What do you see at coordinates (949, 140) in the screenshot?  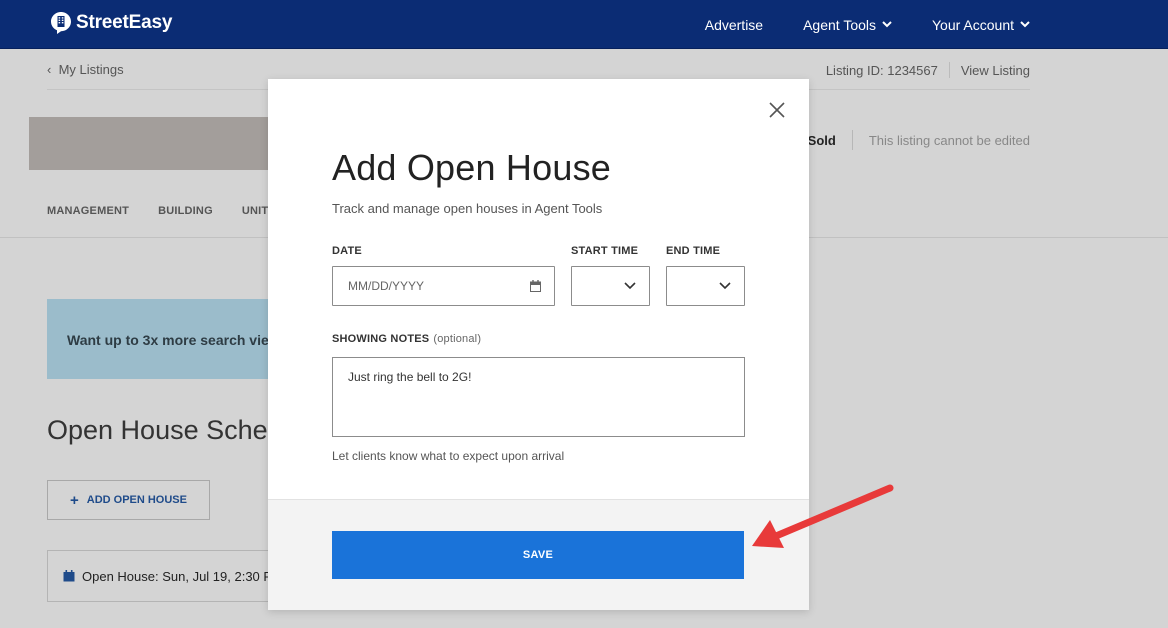 I see `status-note: This listing cannot be edited` at bounding box center [949, 140].